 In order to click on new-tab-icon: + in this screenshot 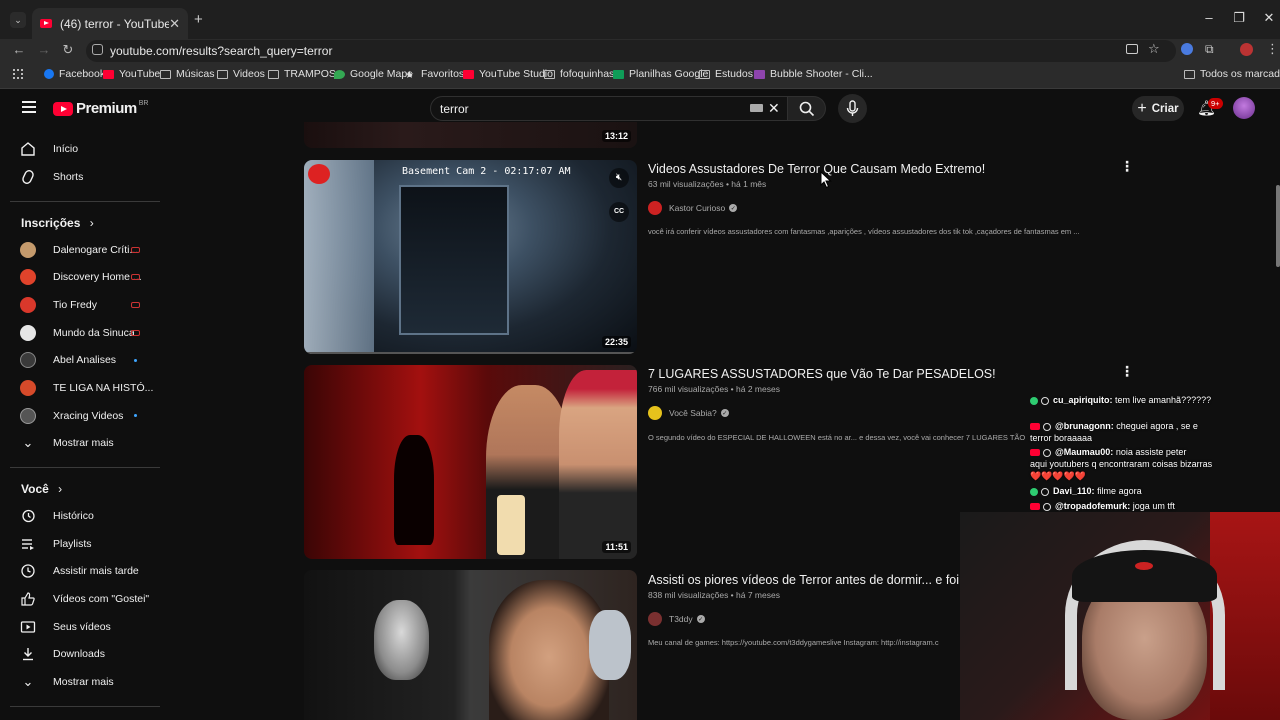, I will do `click(198, 19)`.